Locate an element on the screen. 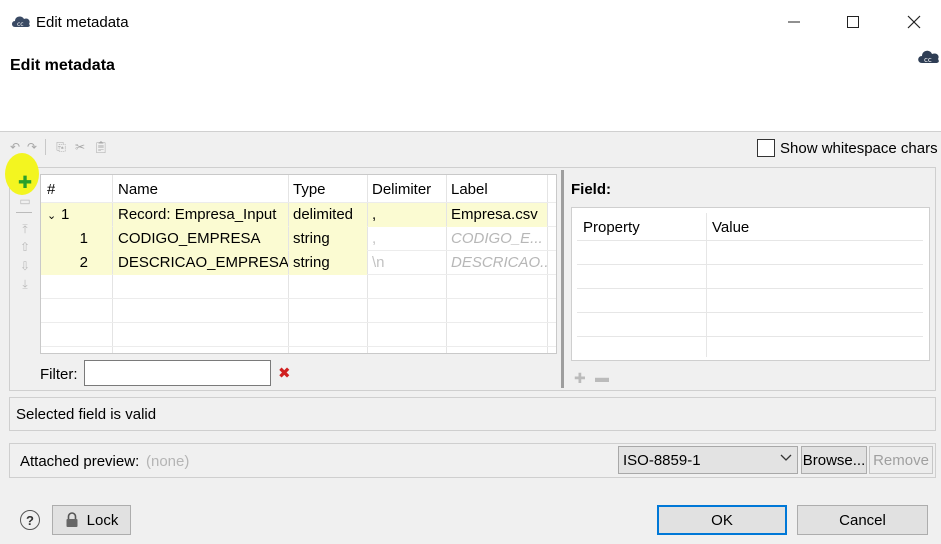 The height and width of the screenshot is (544, 941). minimize-icon is located at coordinates (794, 22).